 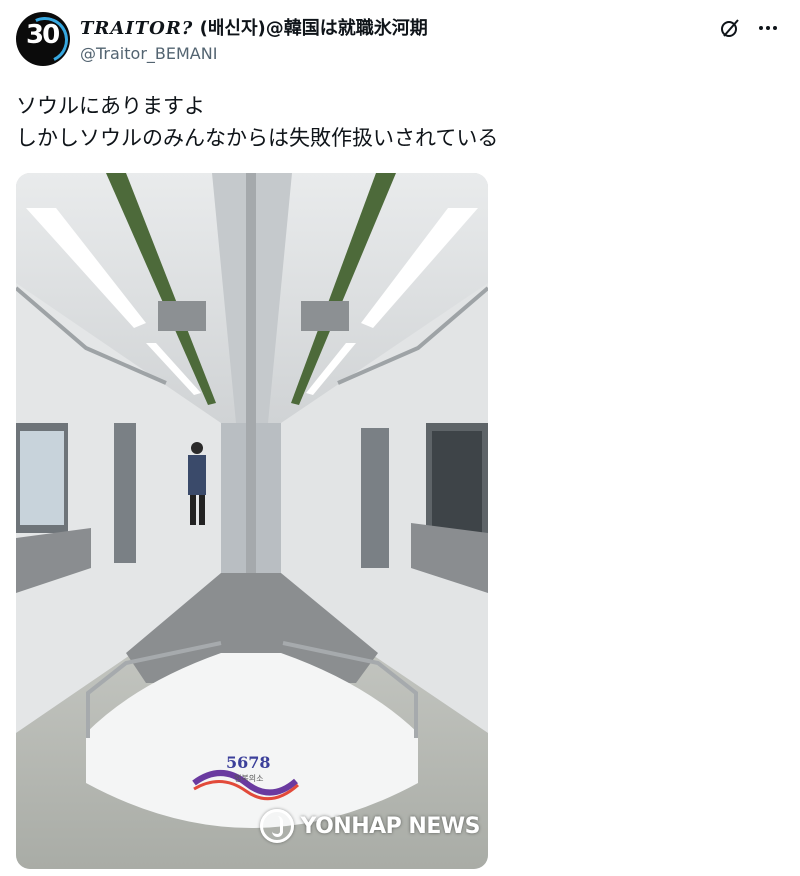 What do you see at coordinates (249, 778) in the screenshot?
I see `seat-caption: 행복의소` at bounding box center [249, 778].